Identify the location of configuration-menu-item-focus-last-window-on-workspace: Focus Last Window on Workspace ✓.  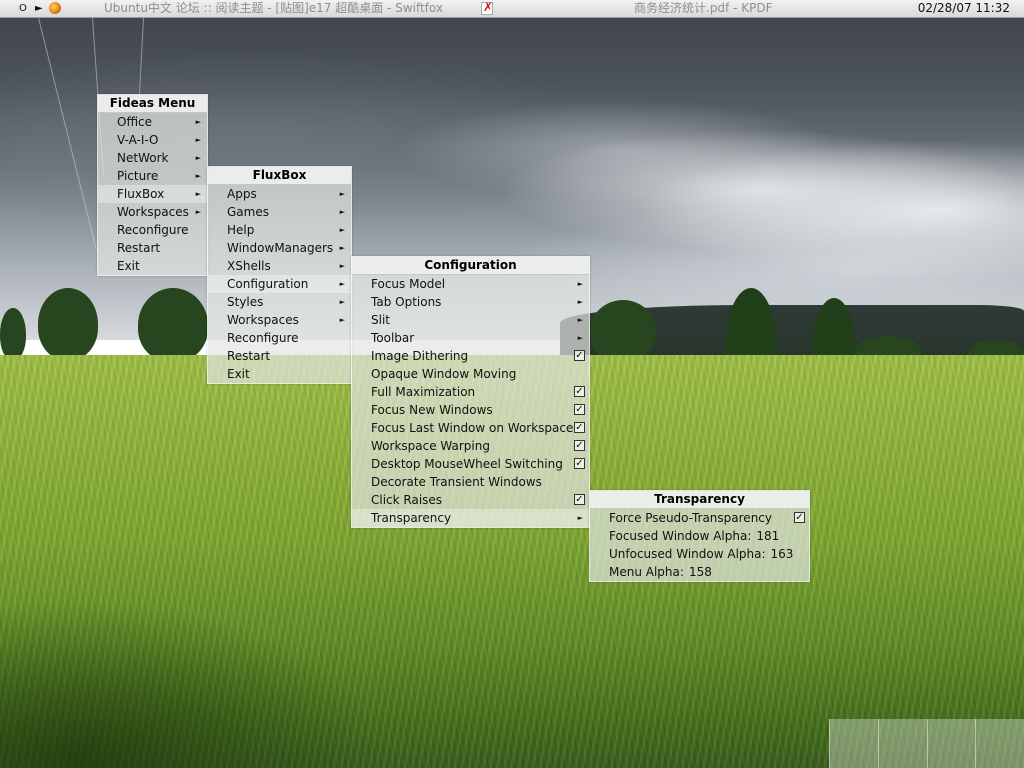
(470, 428).